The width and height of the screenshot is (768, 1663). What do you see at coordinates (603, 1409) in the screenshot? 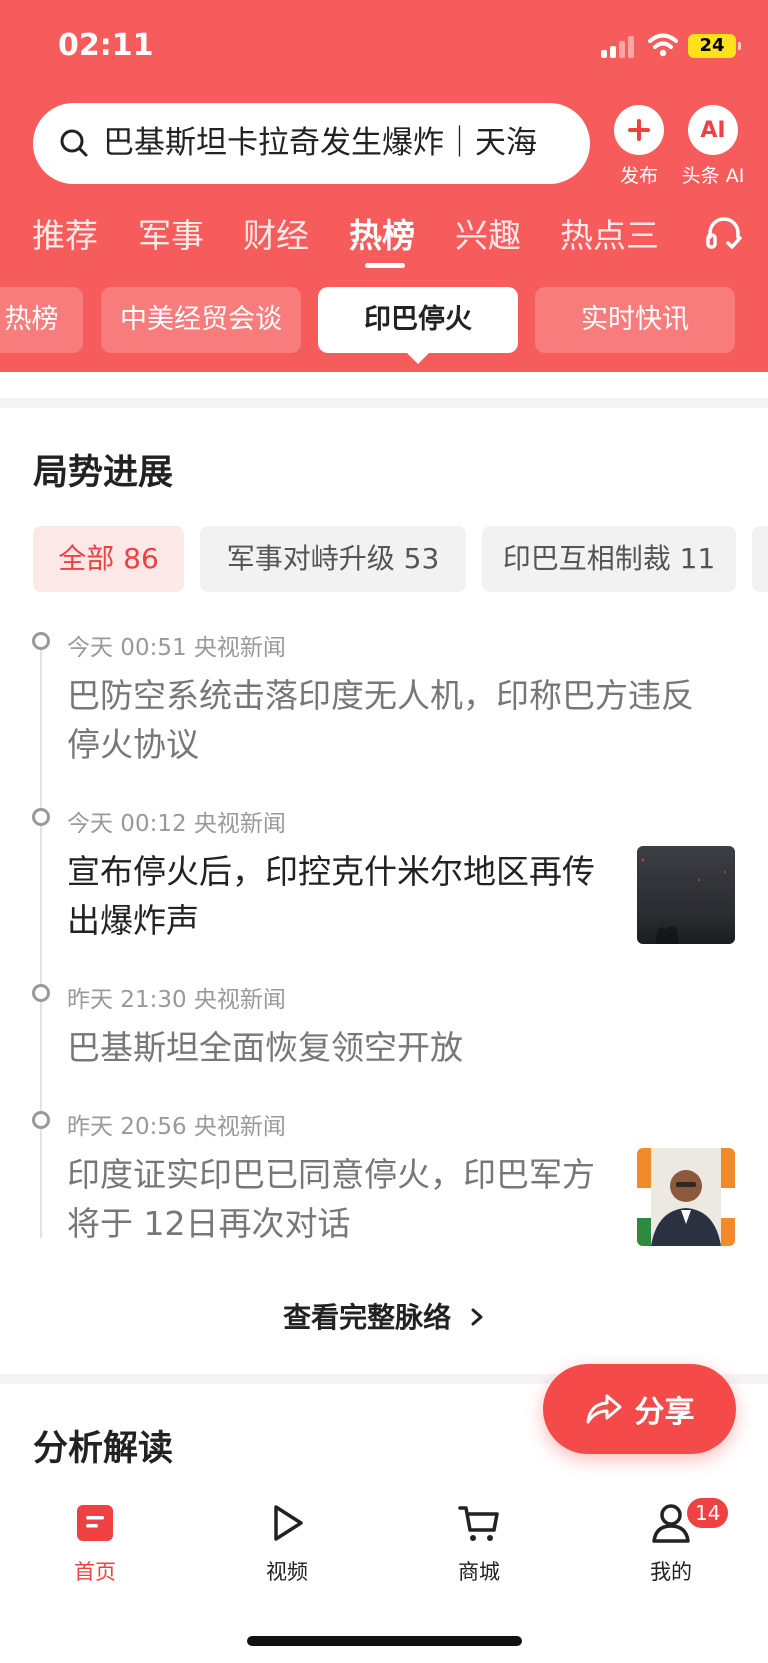
I see `share-icon` at bounding box center [603, 1409].